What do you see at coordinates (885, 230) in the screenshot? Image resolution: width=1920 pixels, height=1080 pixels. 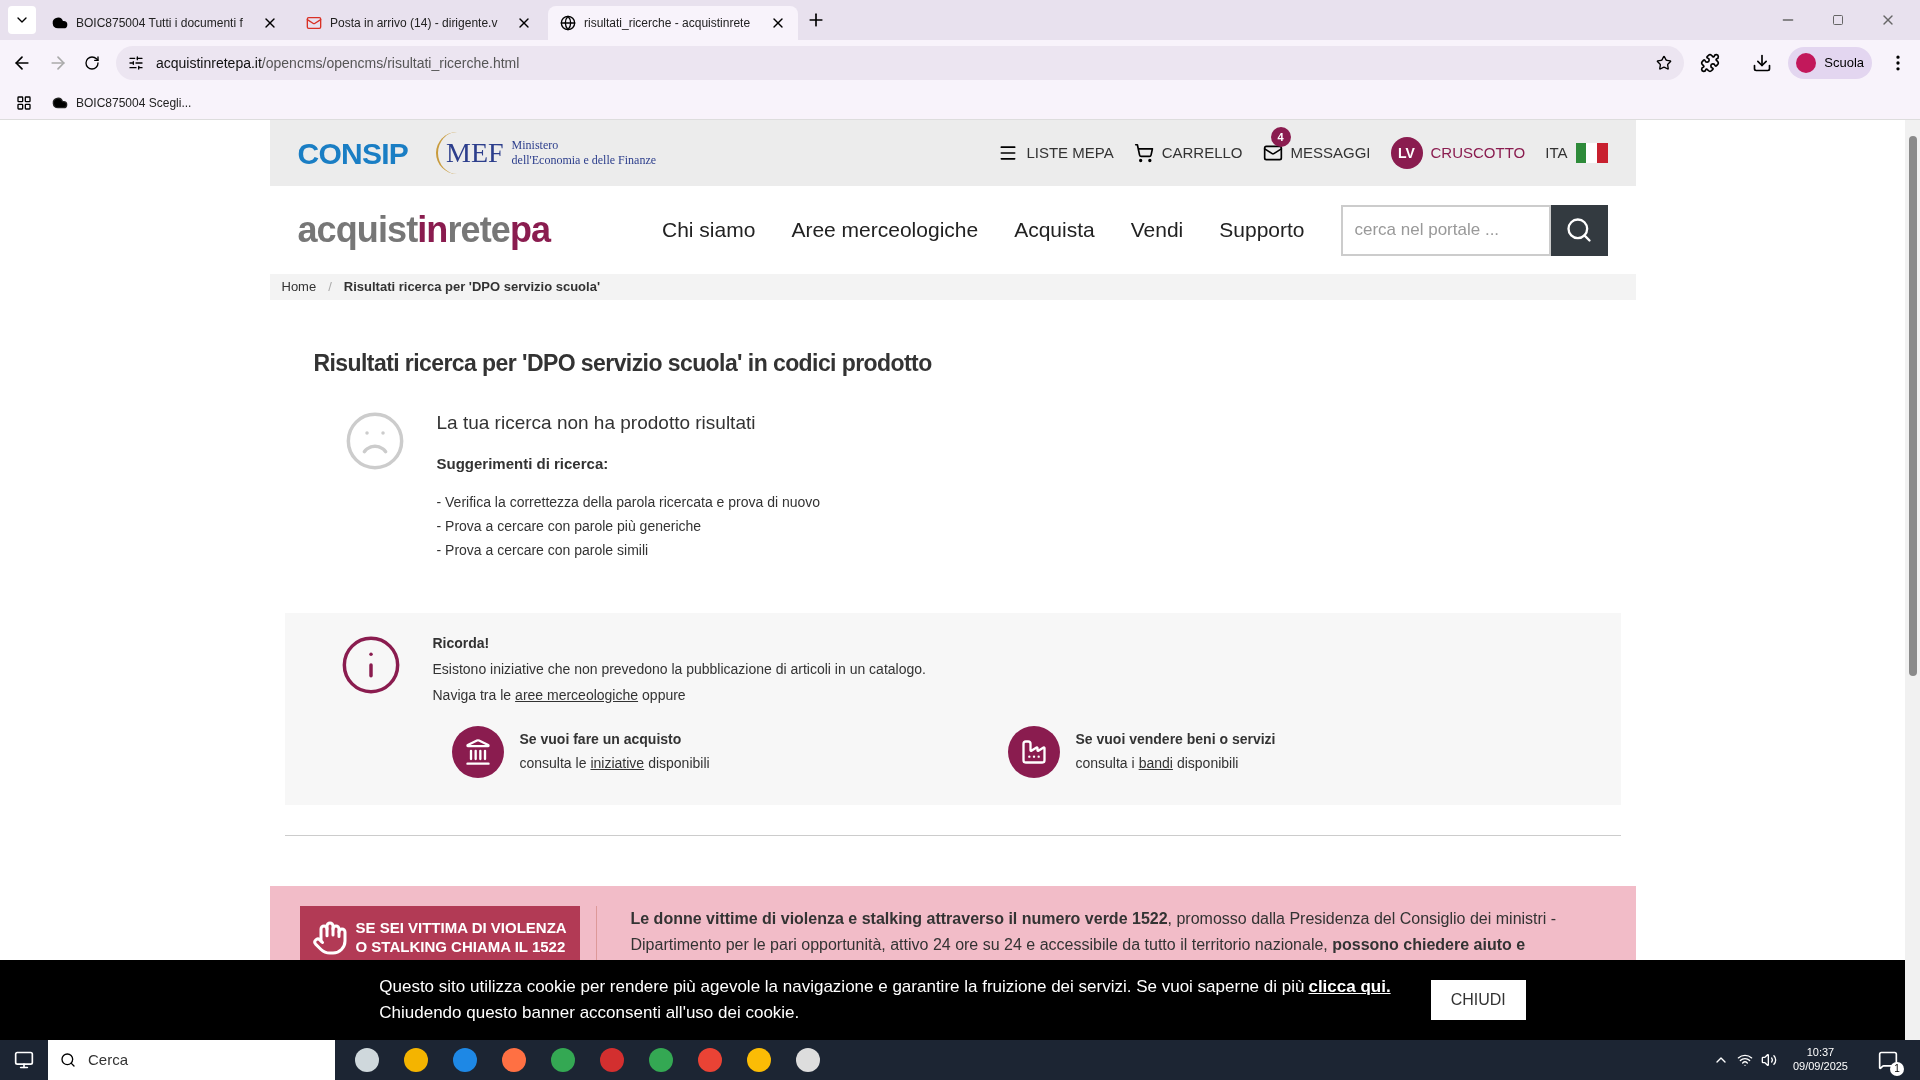 I see `nav-link: Aree merceologiche` at bounding box center [885, 230].